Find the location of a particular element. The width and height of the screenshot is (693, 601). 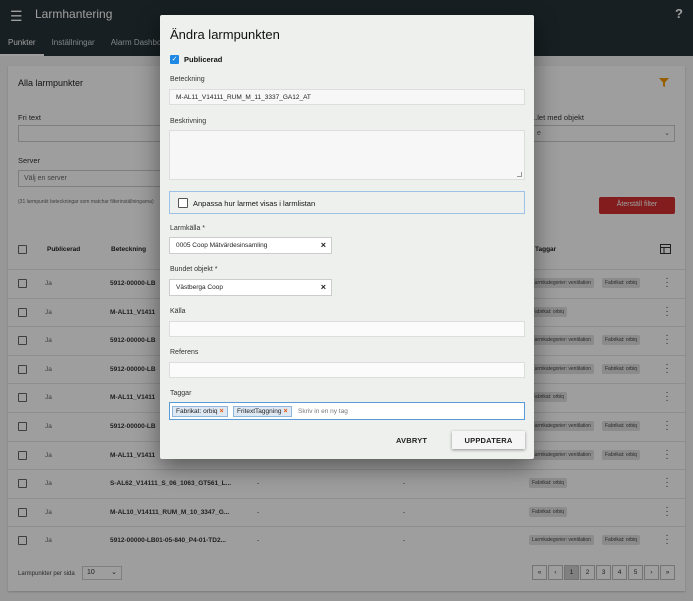

tag-chip: FritextTaggning × is located at coordinates (262, 411).